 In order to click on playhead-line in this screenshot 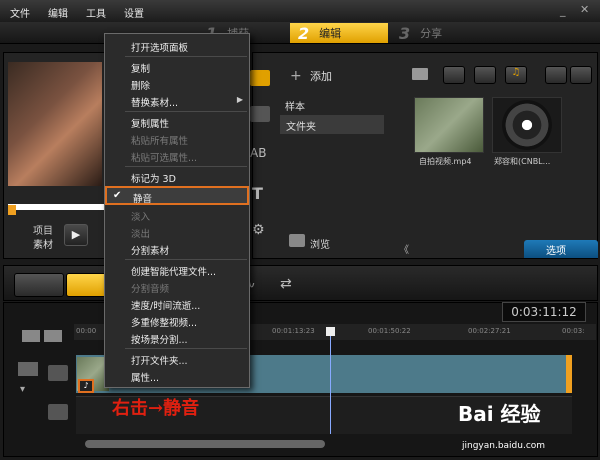, I will do `click(330, 382)`.